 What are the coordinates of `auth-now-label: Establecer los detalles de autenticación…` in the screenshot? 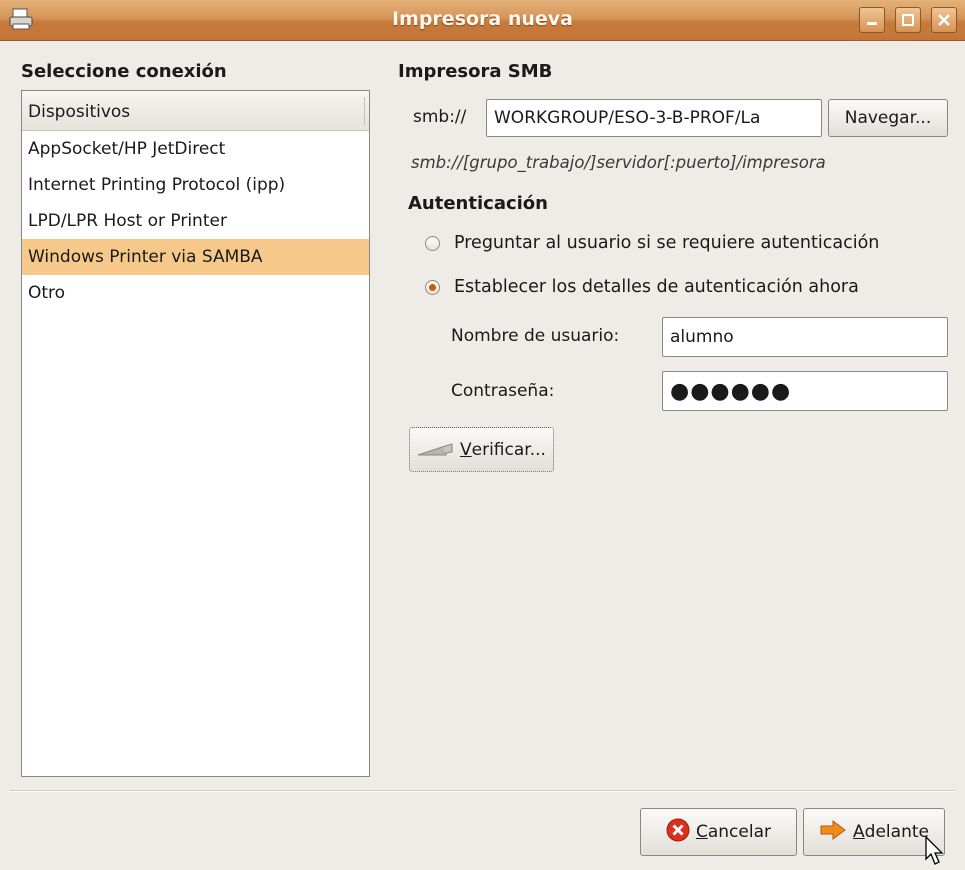 It's located at (656, 287).